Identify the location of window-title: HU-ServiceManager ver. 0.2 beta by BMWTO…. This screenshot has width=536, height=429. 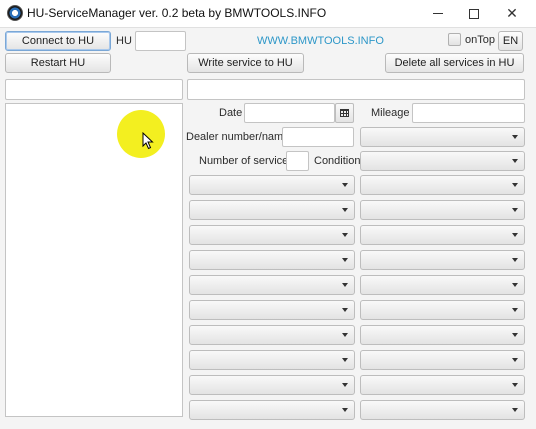
(177, 13).